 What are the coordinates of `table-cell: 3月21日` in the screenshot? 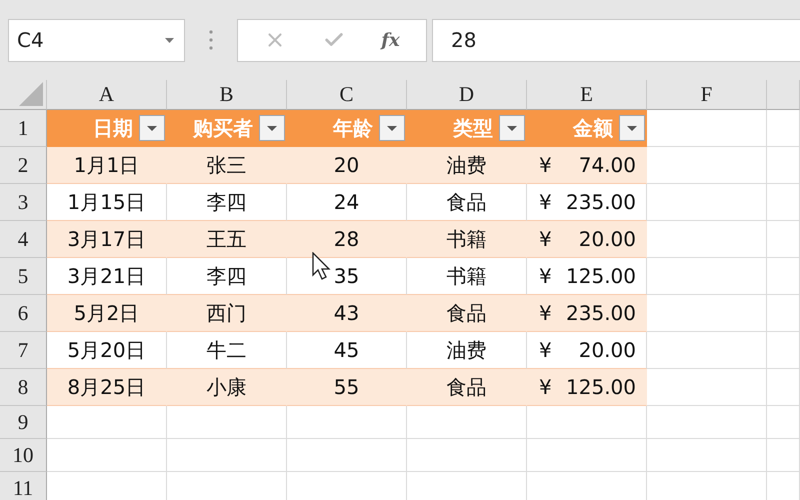 It's located at (107, 276).